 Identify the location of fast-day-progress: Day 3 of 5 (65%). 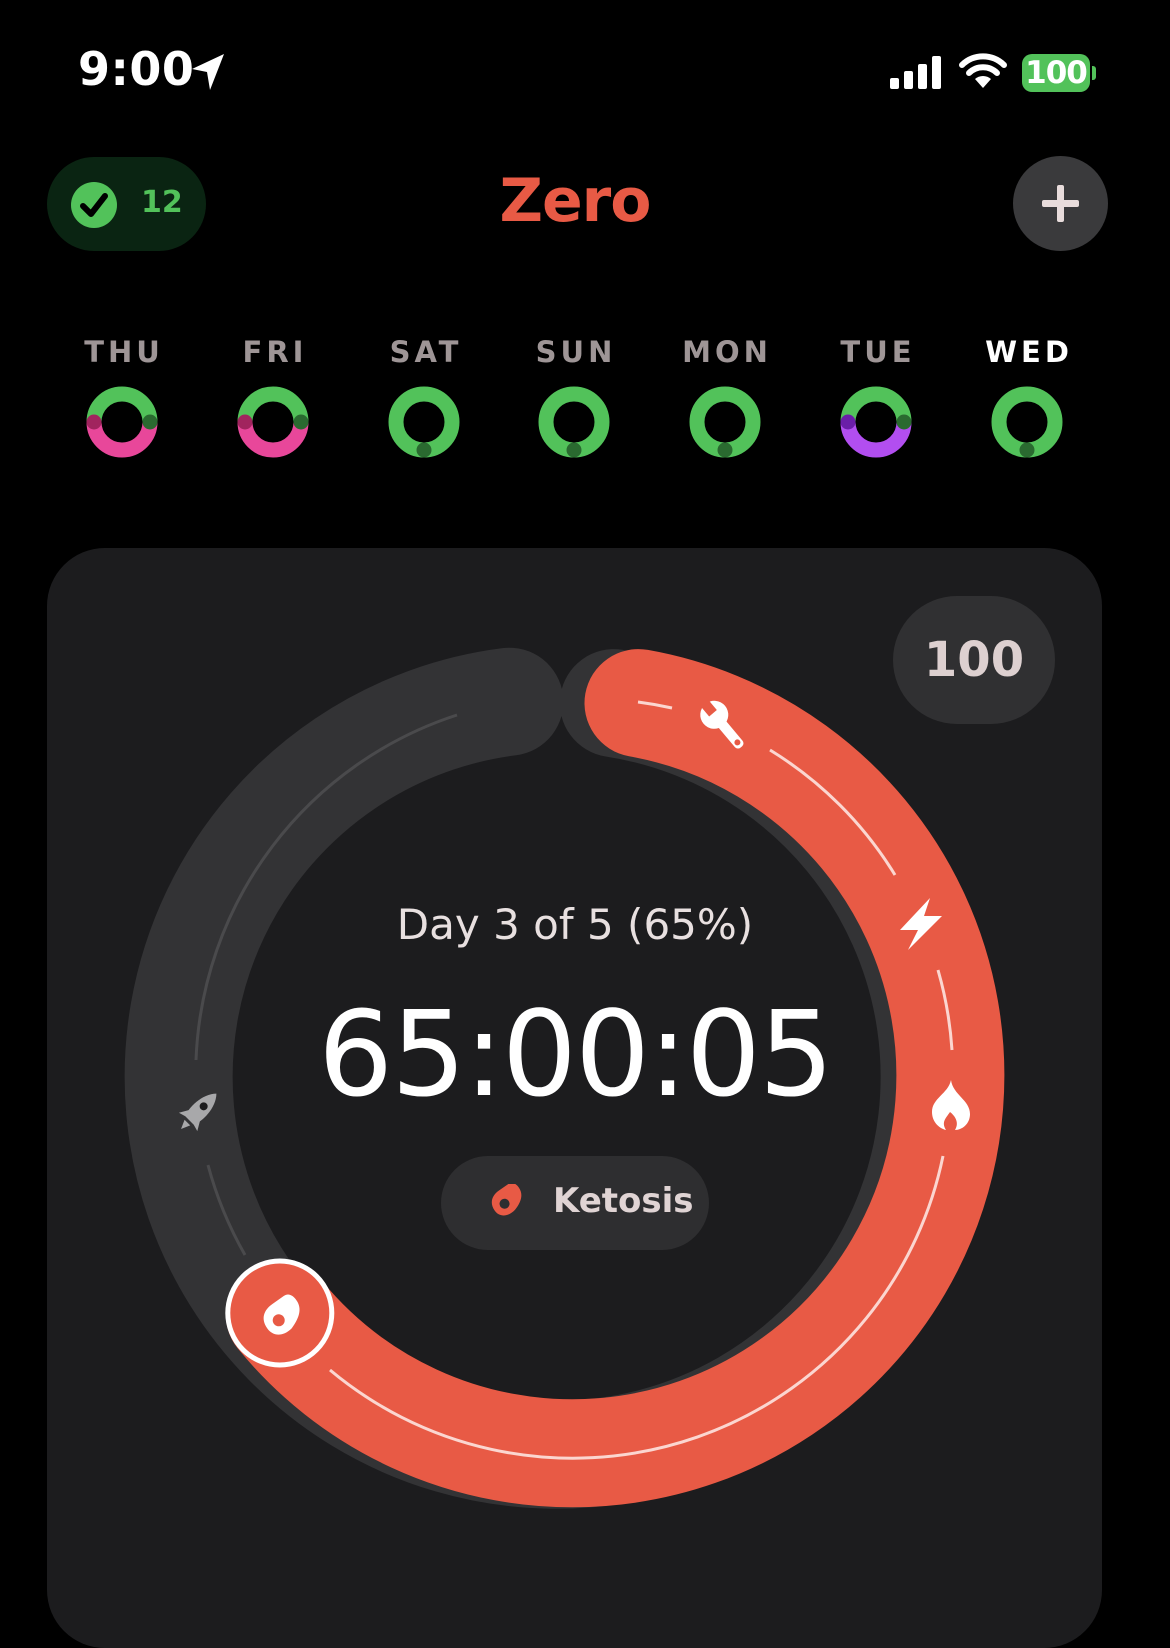
(575, 924).